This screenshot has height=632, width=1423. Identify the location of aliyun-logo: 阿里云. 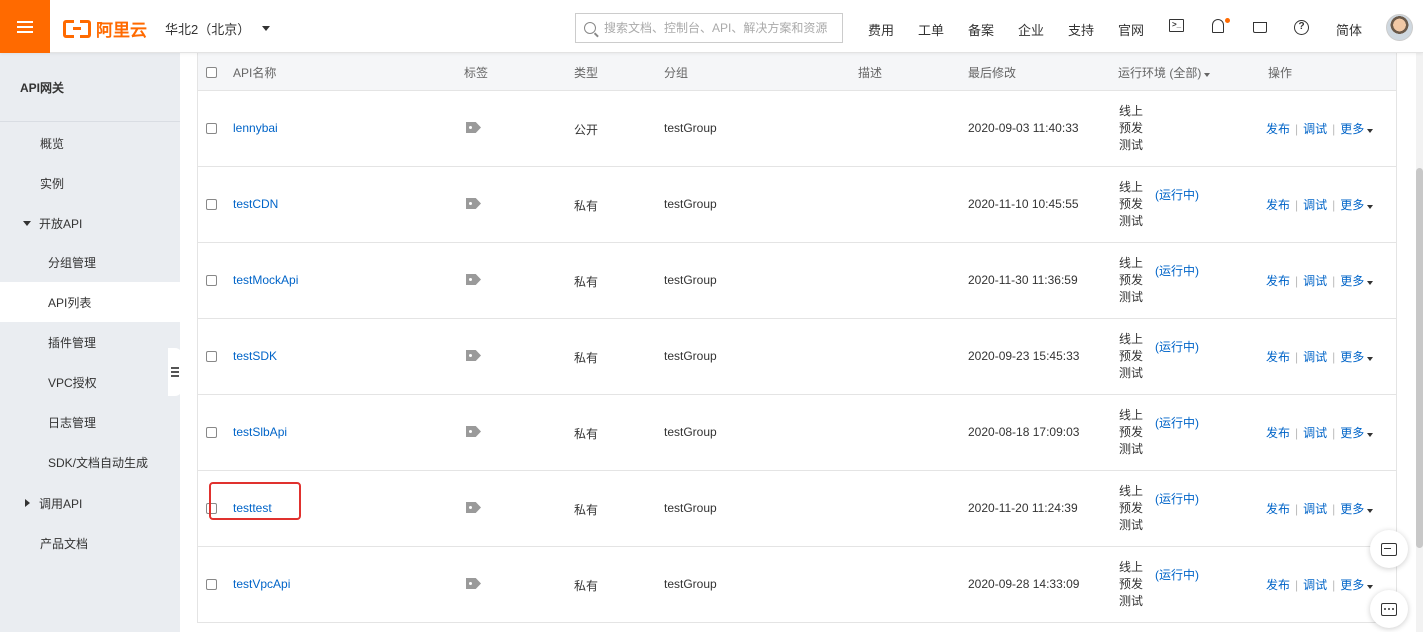
(105, 28).